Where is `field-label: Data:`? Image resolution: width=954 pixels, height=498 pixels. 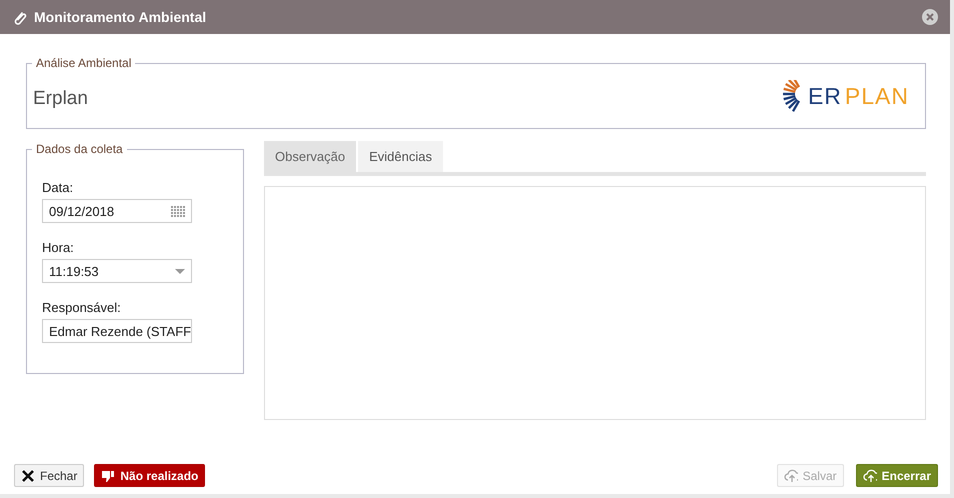 field-label: Data: is located at coordinates (58, 187).